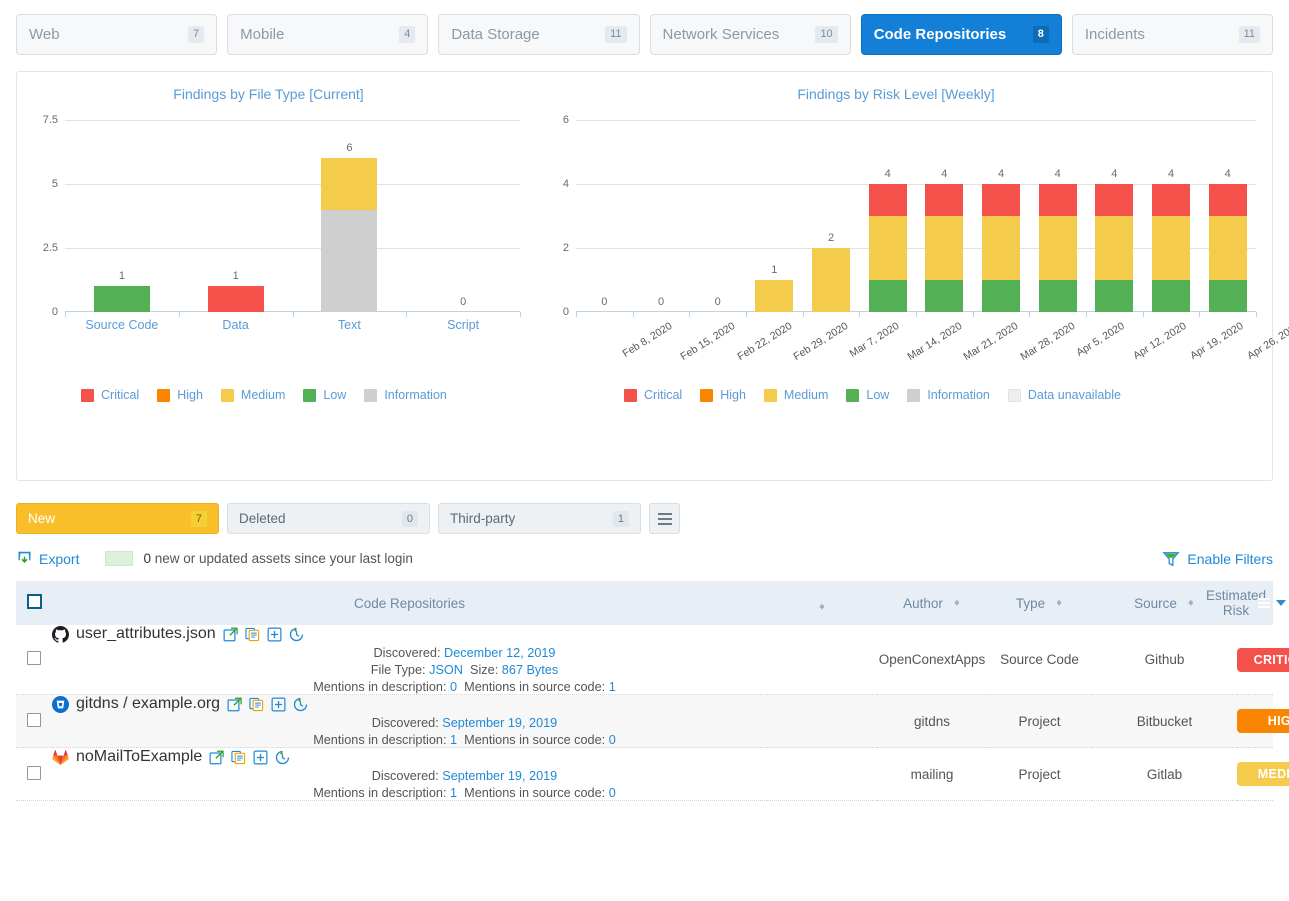 The image size is (1289, 901). What do you see at coordinates (464, 757) in the screenshot?
I see `row-asset-title: noMailToExample` at bounding box center [464, 757].